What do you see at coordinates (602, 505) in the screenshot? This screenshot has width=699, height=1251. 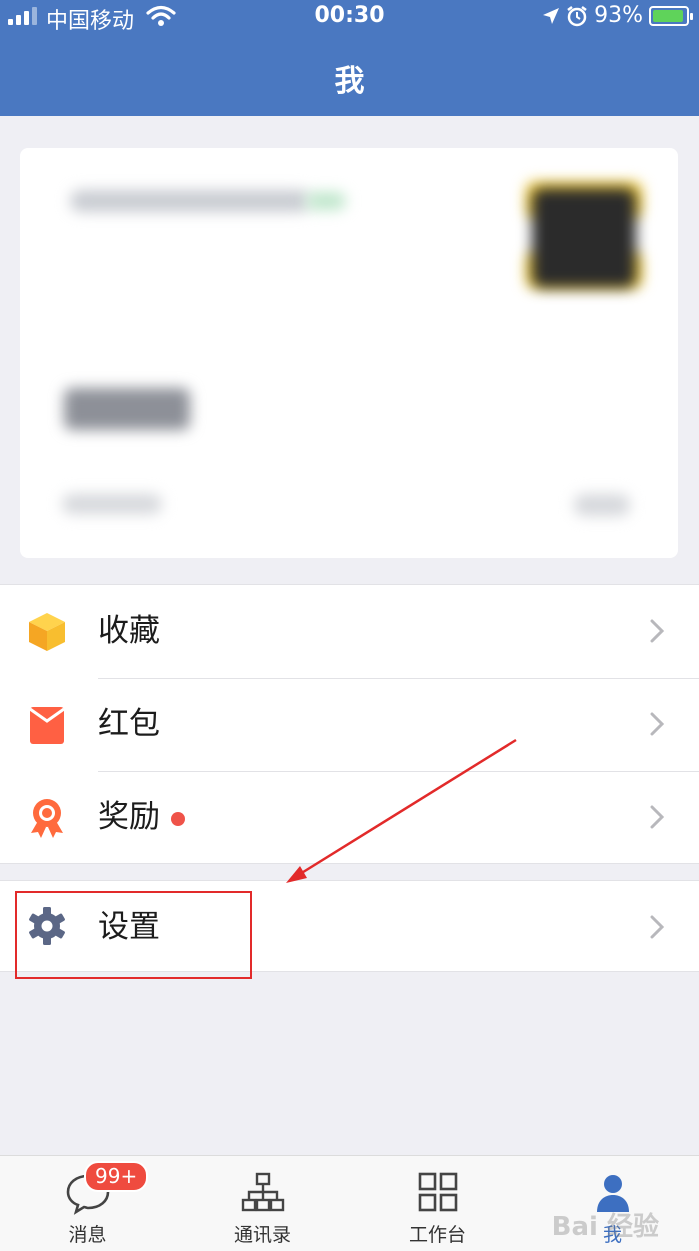 I see `blurred-qrcode-link` at bounding box center [602, 505].